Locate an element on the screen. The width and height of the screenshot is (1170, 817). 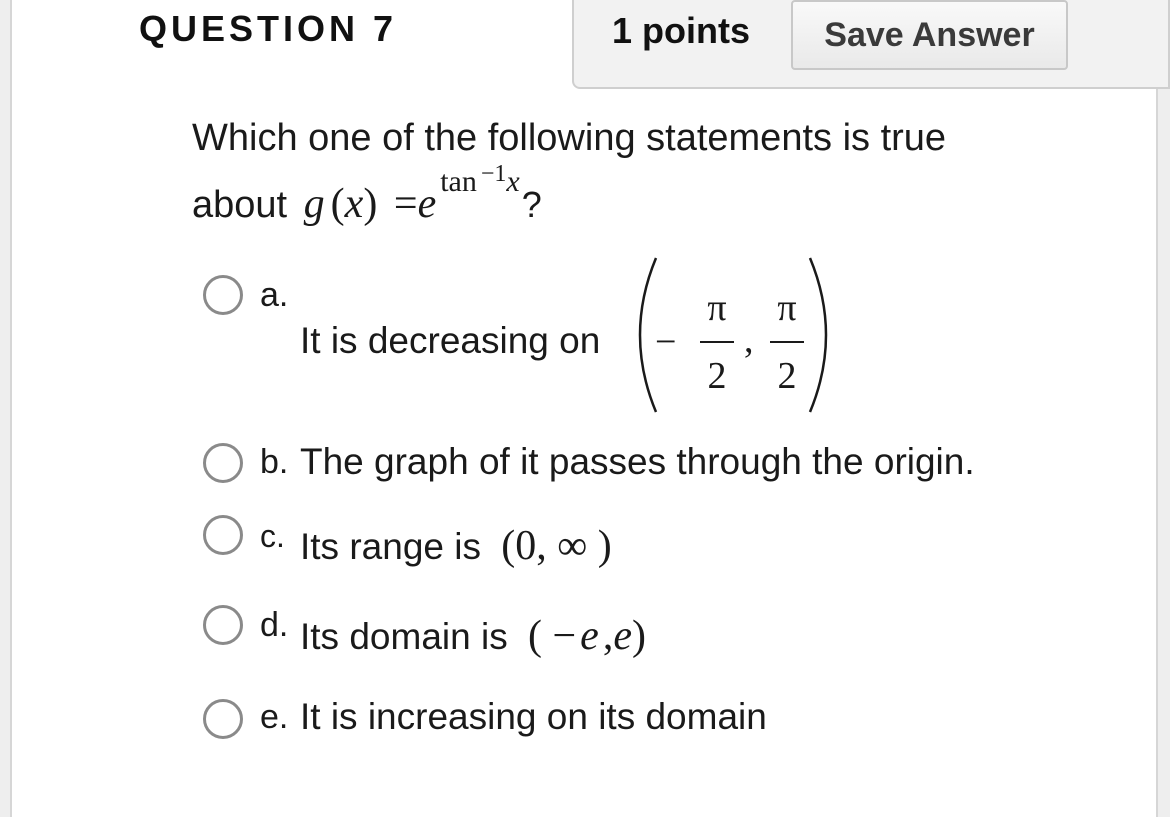
option-c-label: Its range is is located at coordinates (390, 546).